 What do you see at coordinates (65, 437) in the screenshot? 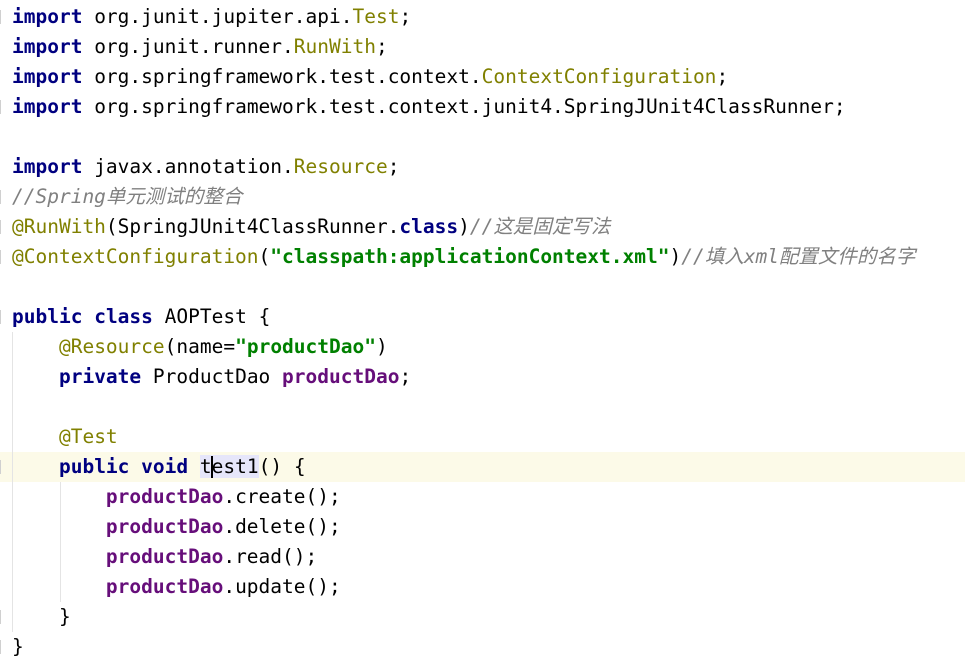
I see `code-text: @Test` at bounding box center [65, 437].